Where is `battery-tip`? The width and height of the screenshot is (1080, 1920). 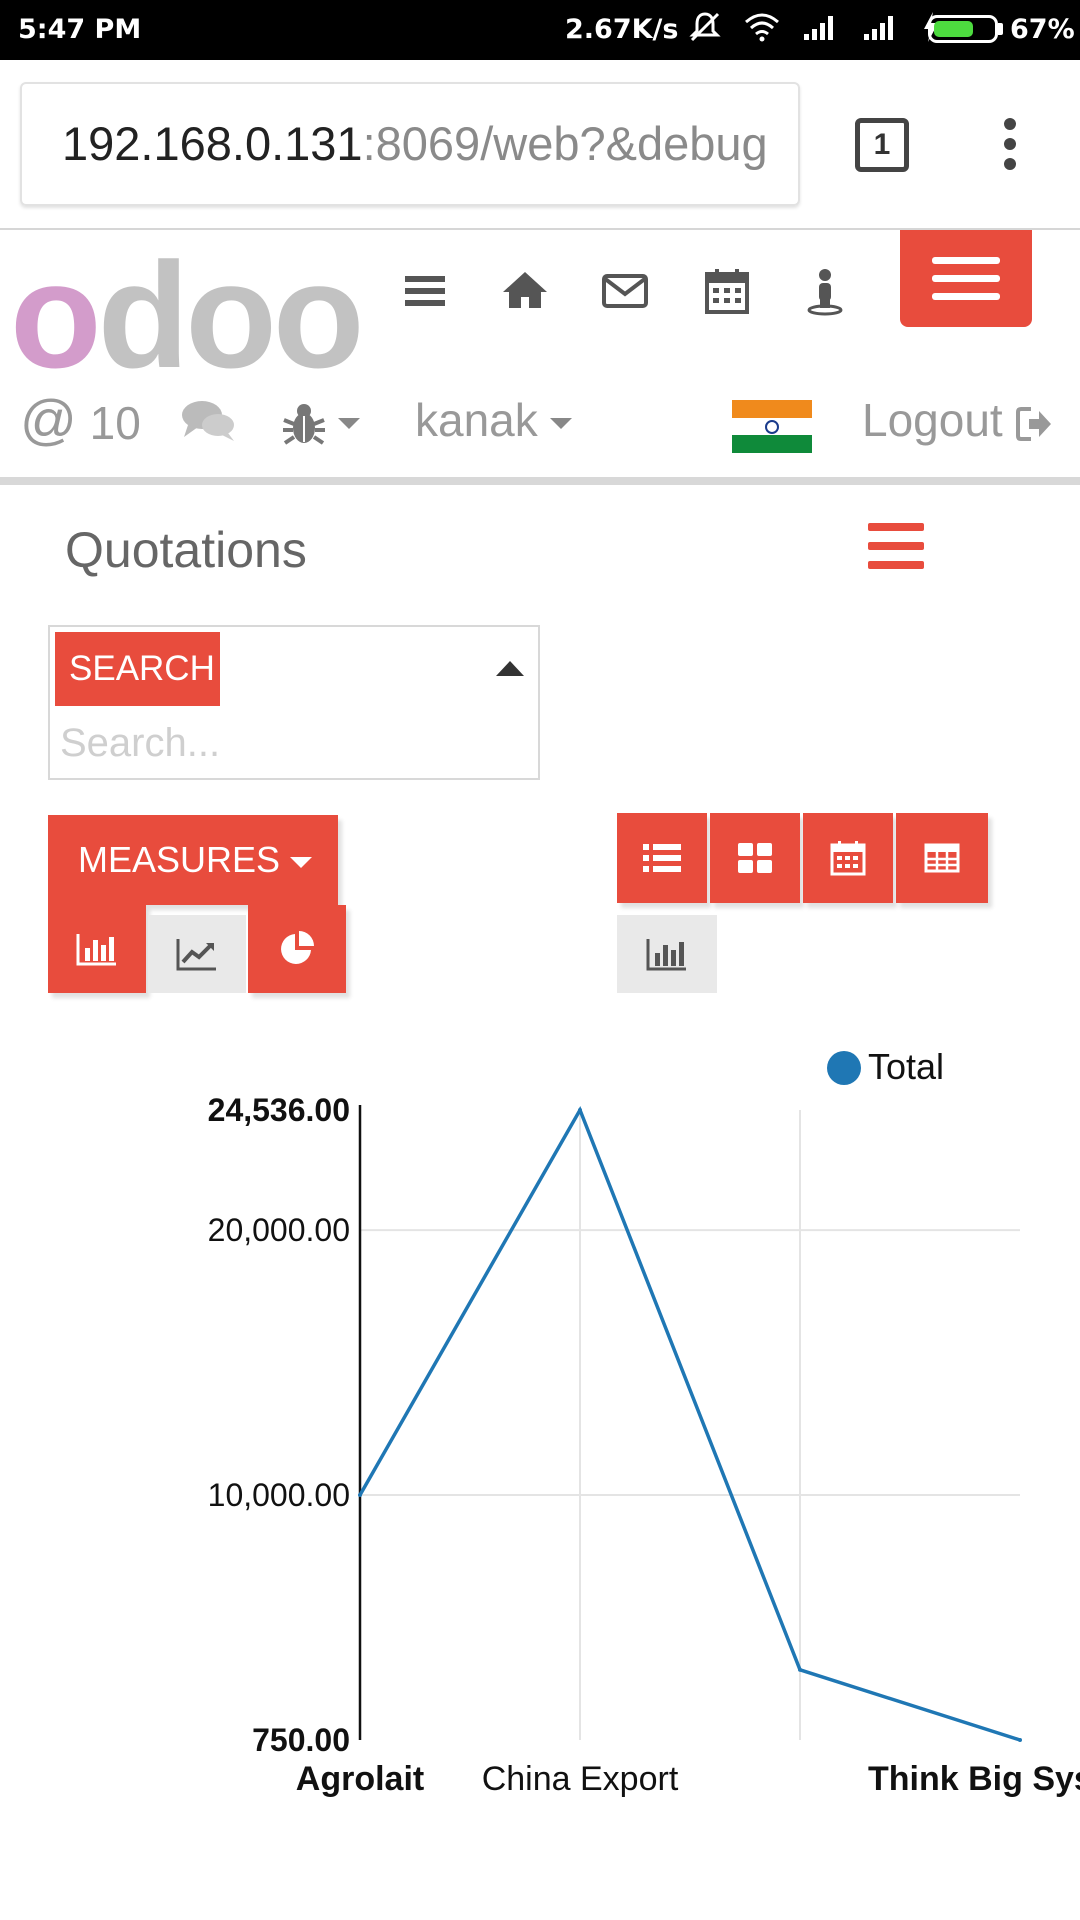 battery-tip is located at coordinates (1000, 29).